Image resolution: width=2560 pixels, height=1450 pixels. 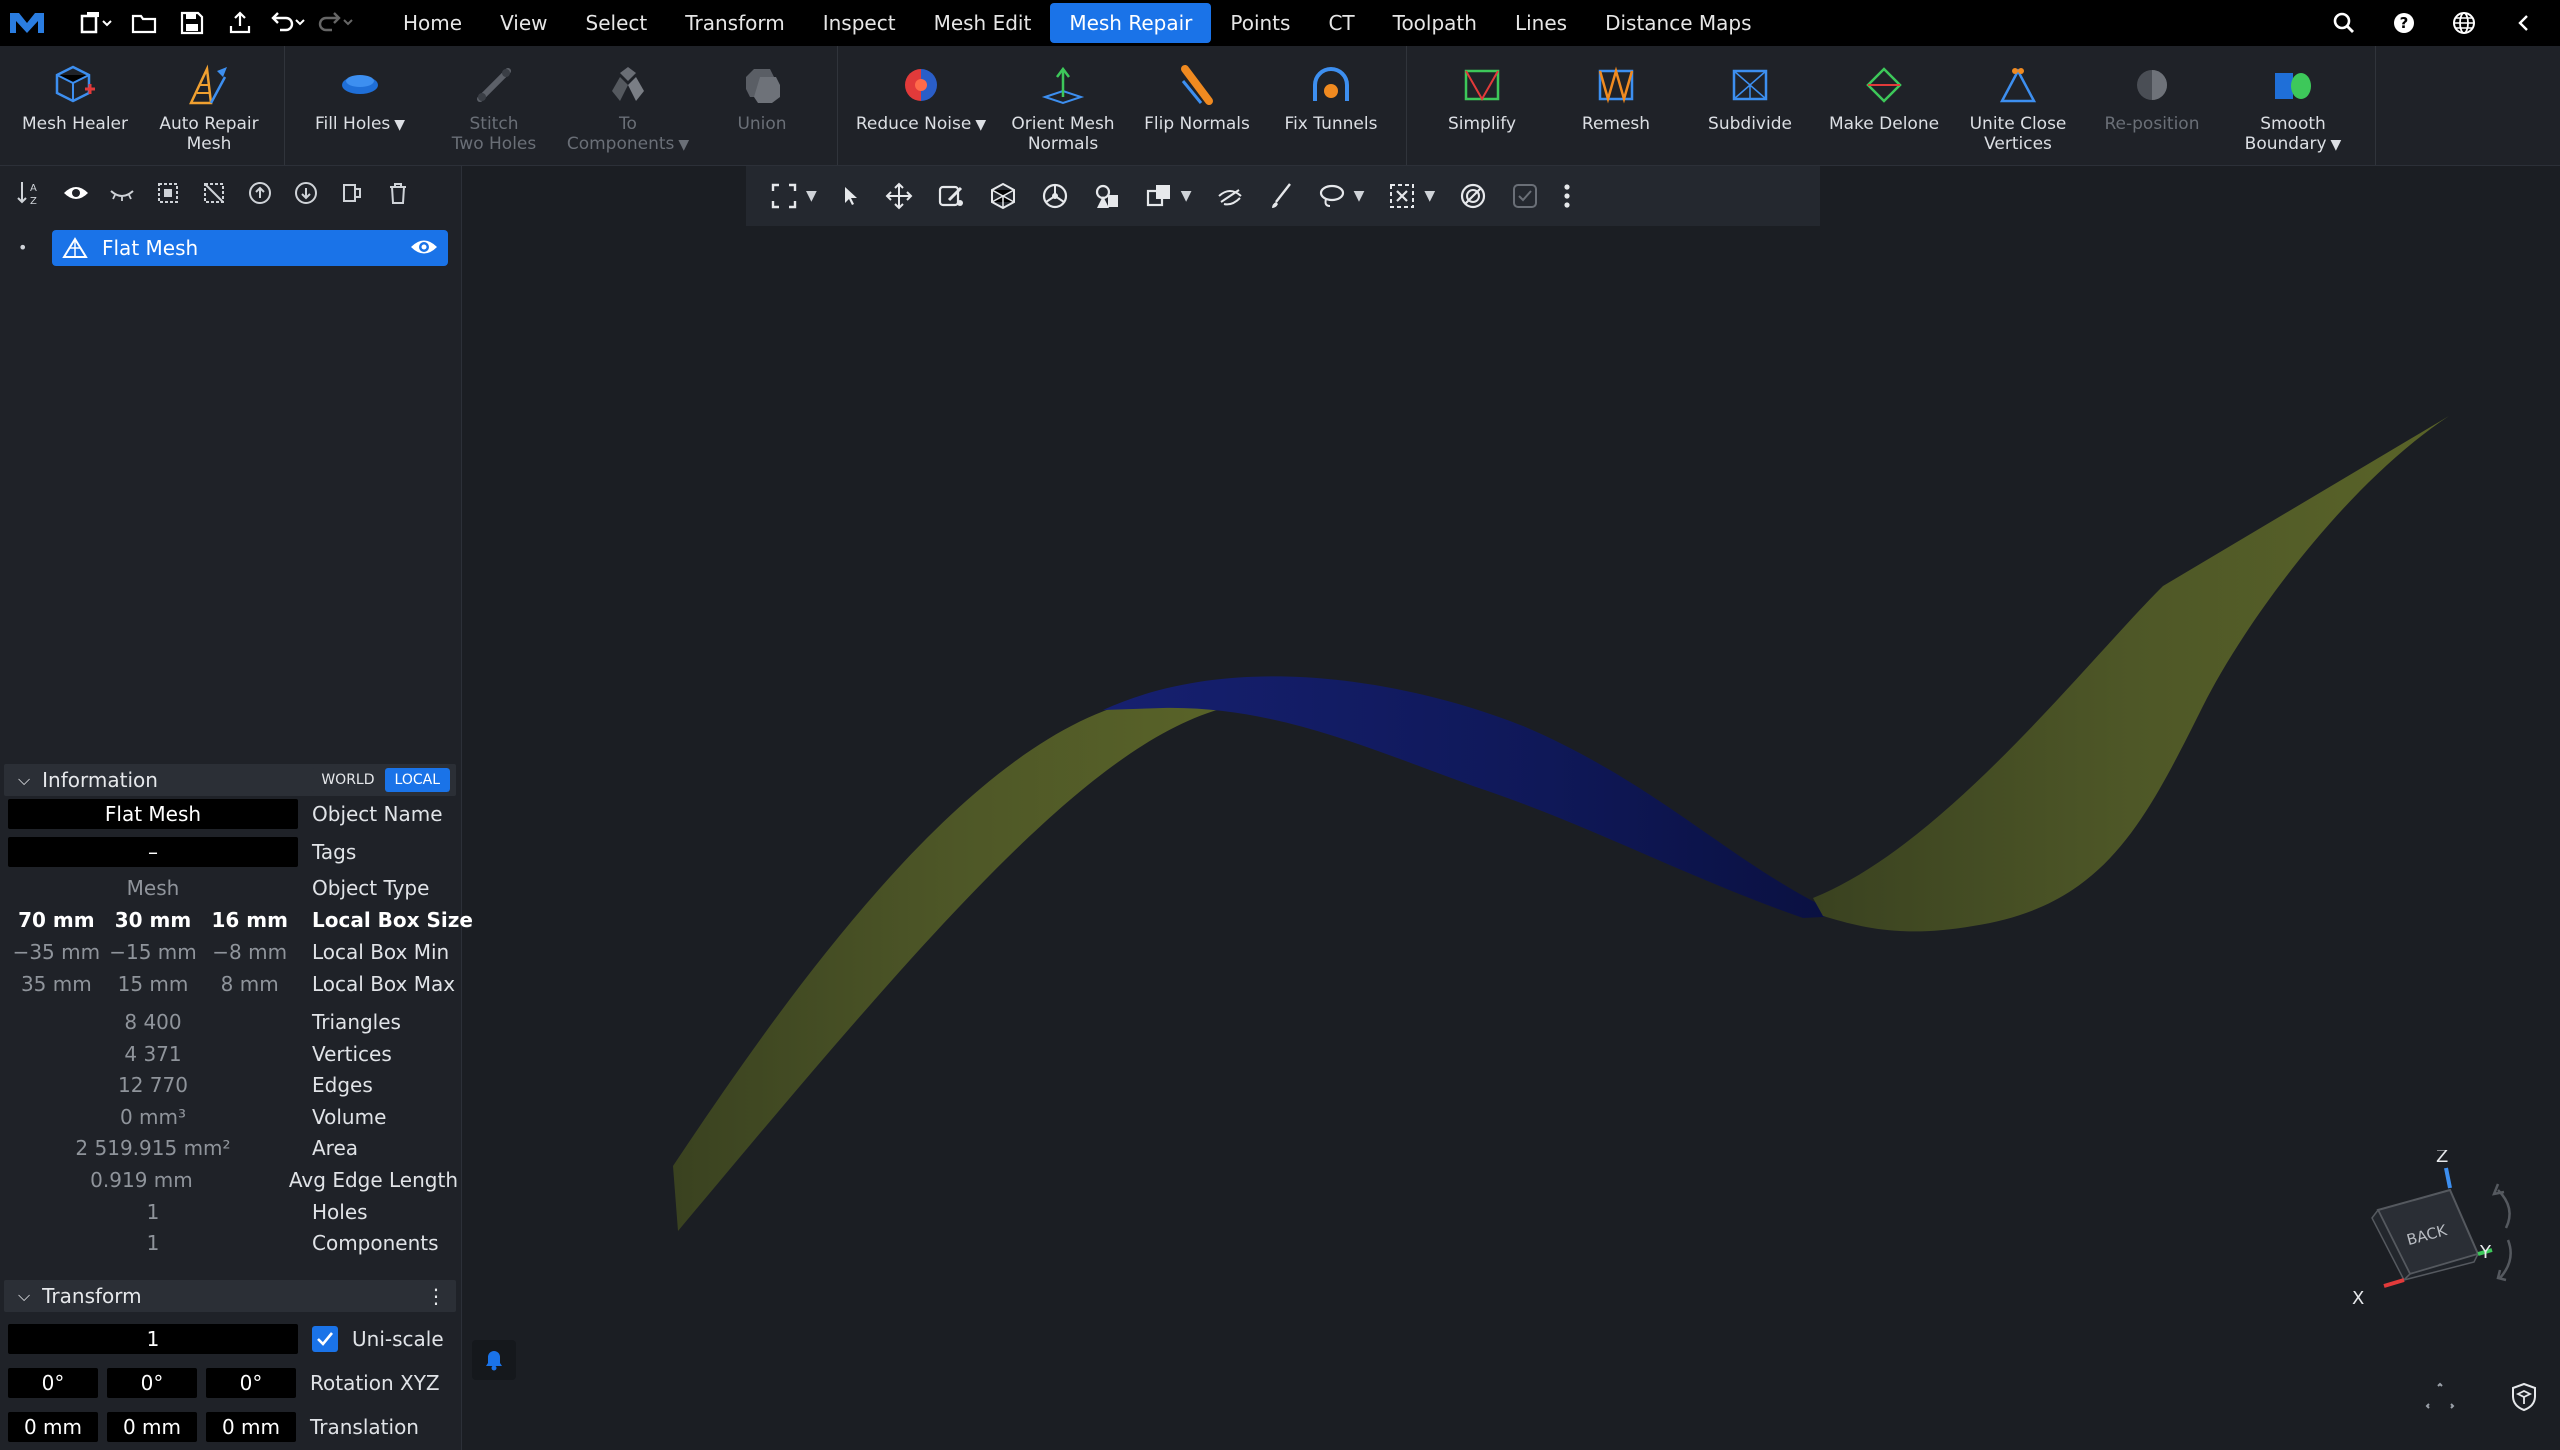 What do you see at coordinates (2464, 23) in the screenshot?
I see `language-globe-icon` at bounding box center [2464, 23].